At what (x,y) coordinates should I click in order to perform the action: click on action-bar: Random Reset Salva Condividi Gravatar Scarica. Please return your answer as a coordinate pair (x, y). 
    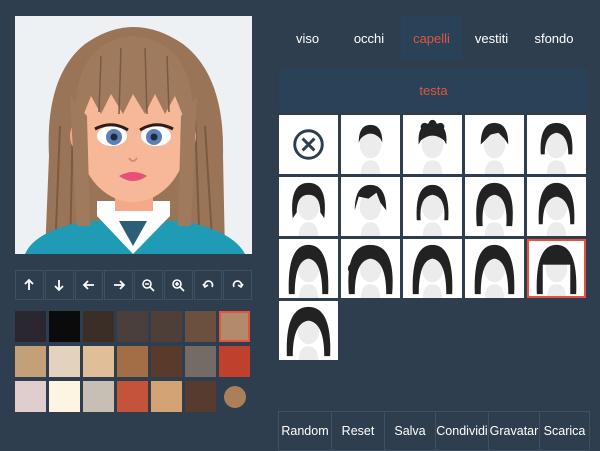
    Looking at the image, I should click on (434, 431).